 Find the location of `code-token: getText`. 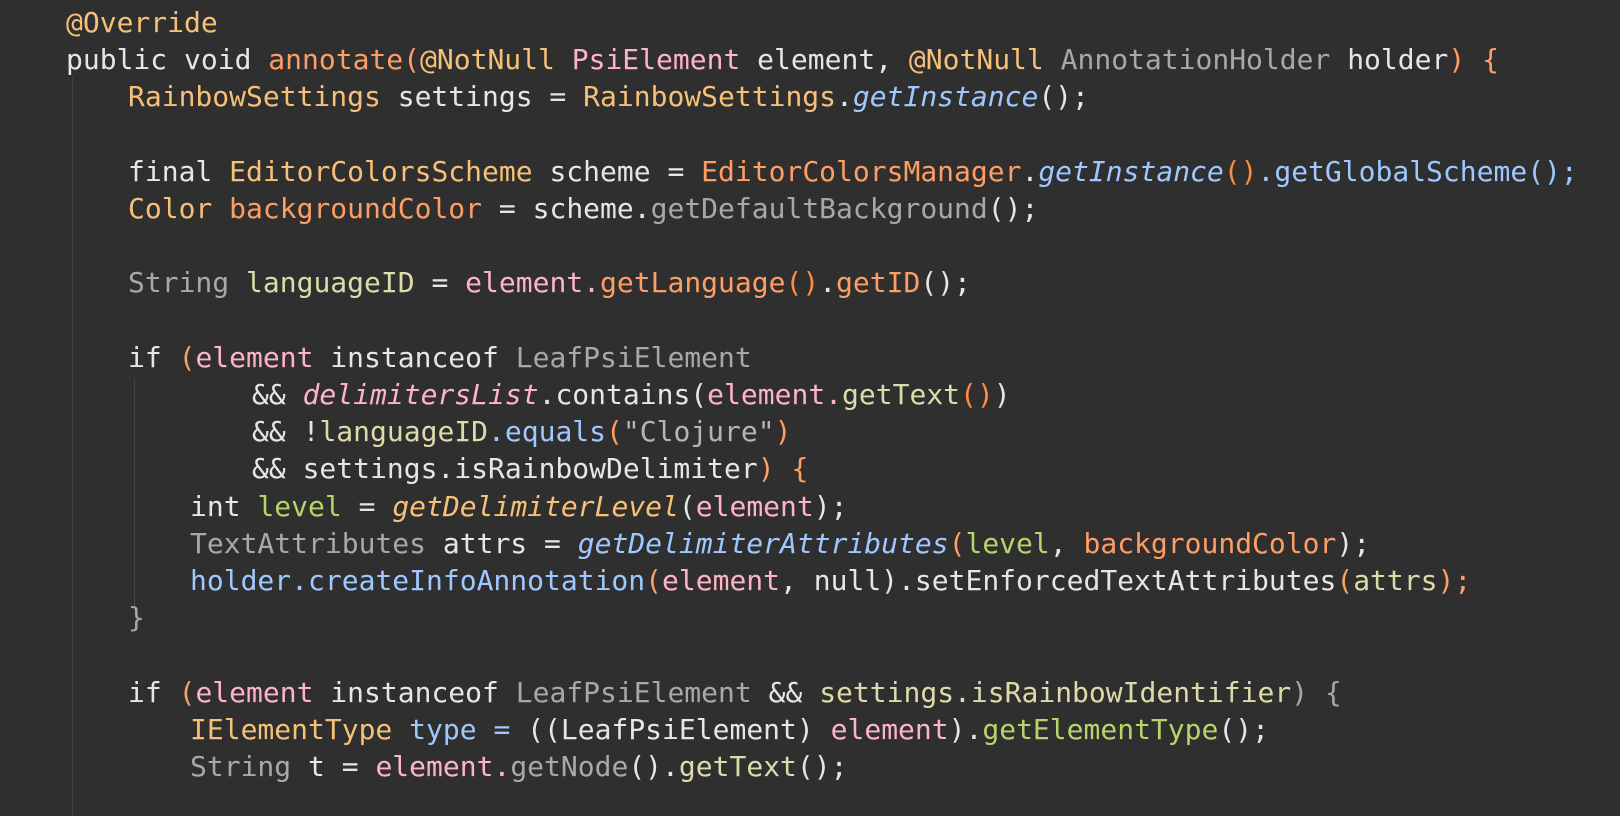

code-token: getText is located at coordinates (737, 766).